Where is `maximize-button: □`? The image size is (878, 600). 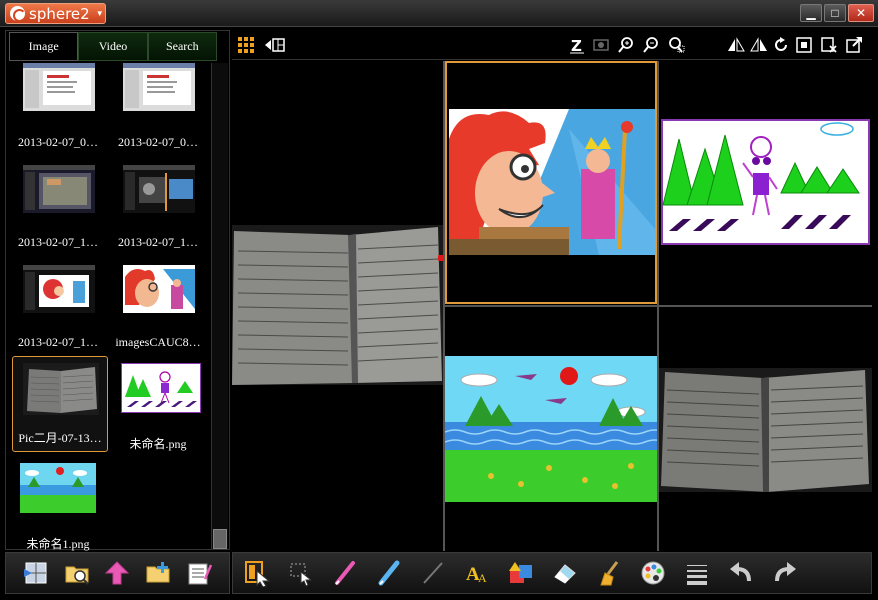
maximize-button: □ is located at coordinates (835, 13).